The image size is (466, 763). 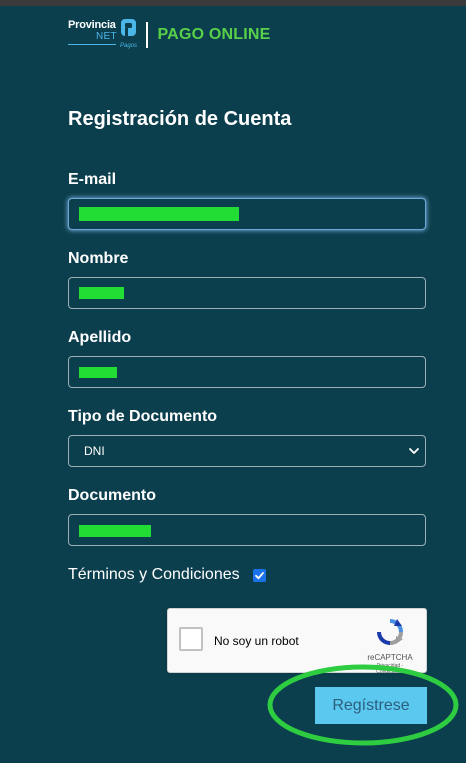 What do you see at coordinates (247, 293) in the screenshot?
I see `nombre-field` at bounding box center [247, 293].